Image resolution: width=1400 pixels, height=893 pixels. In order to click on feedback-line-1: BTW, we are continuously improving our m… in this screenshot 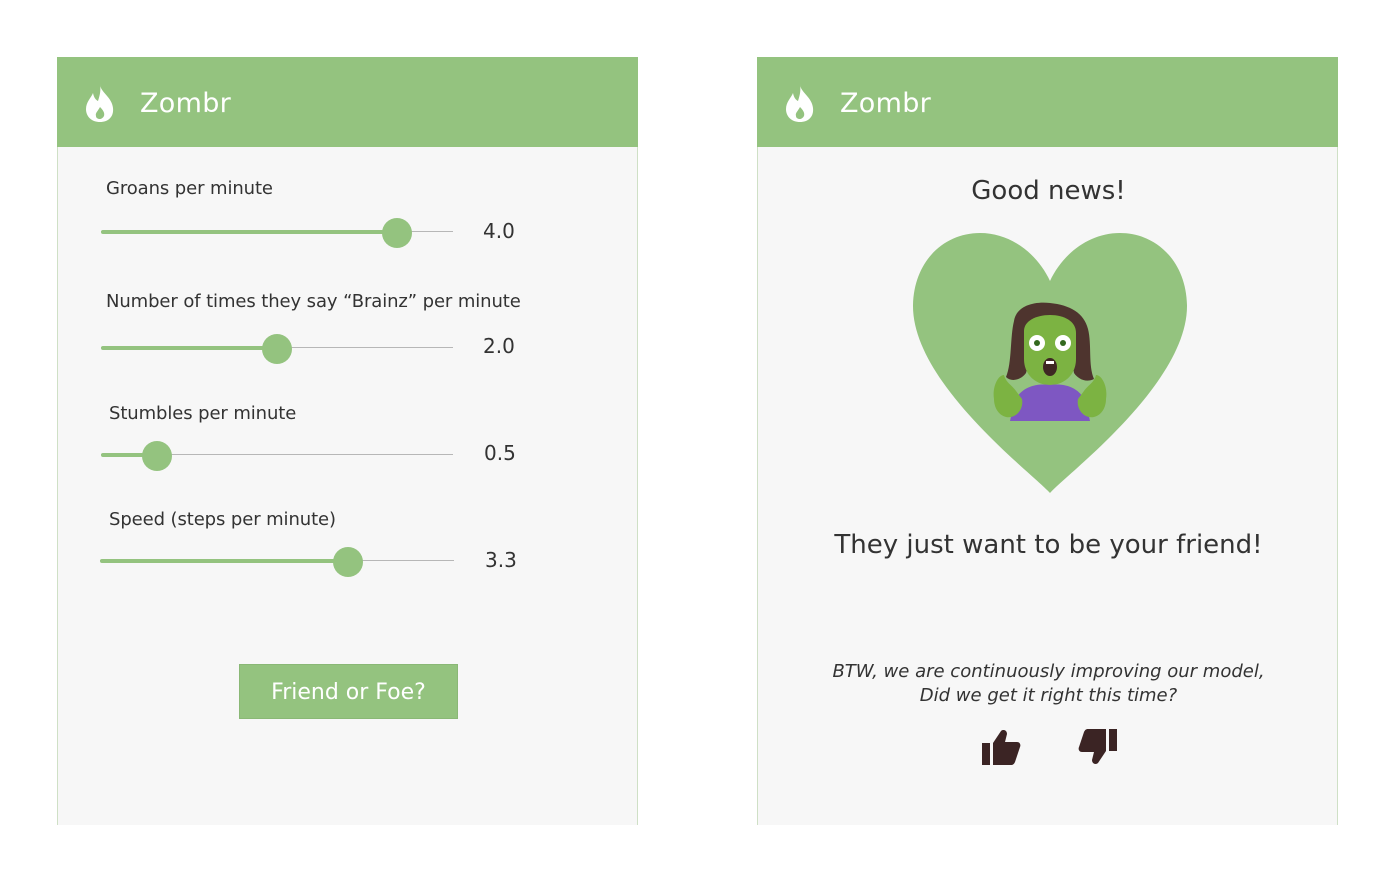, I will do `click(1048, 671)`.